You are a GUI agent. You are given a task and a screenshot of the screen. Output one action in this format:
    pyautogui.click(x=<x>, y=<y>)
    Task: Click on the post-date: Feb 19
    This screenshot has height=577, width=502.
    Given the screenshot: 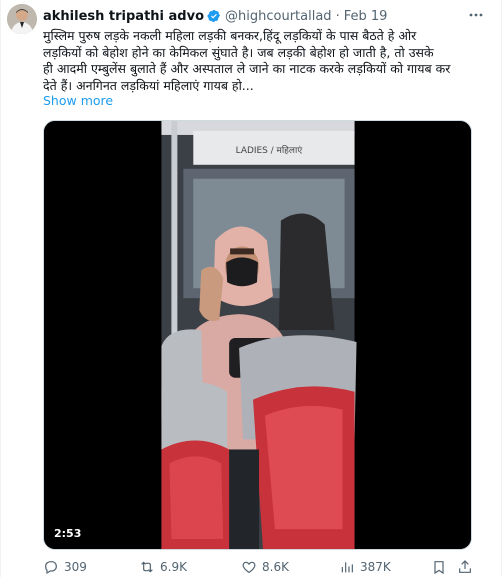 What is the action you would take?
    pyautogui.click(x=366, y=16)
    